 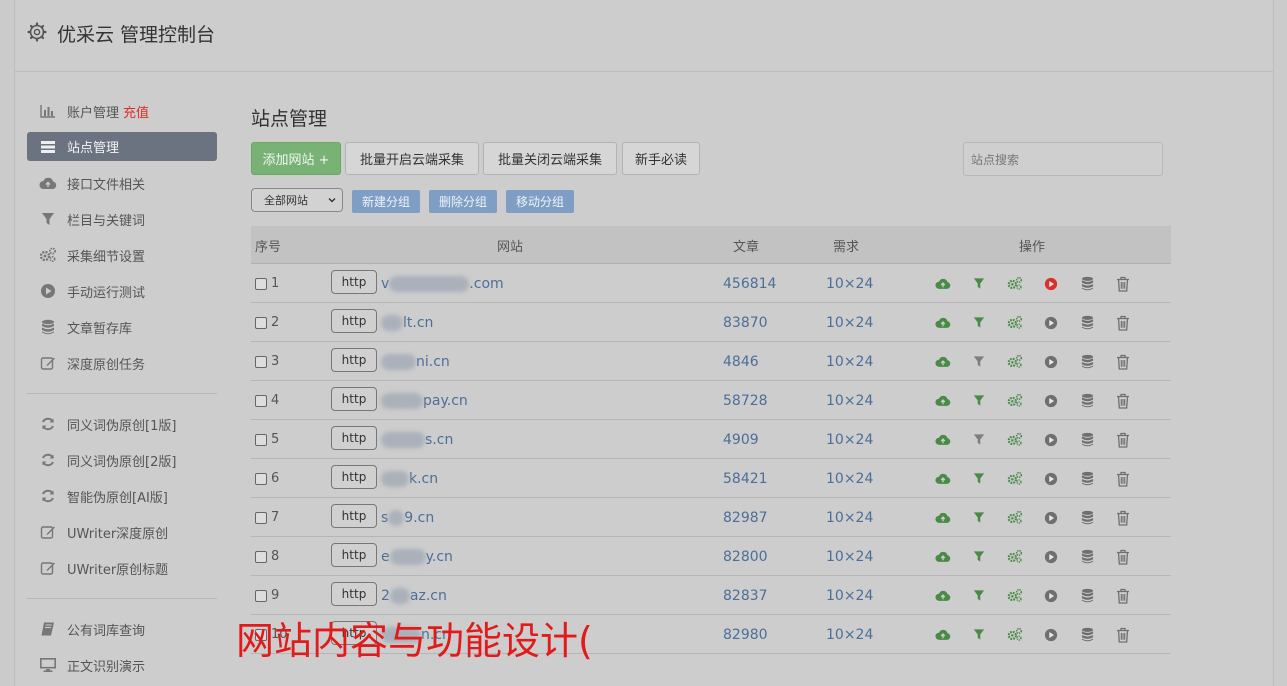 What do you see at coordinates (741, 361) in the screenshot?
I see `article-count: 4846` at bounding box center [741, 361].